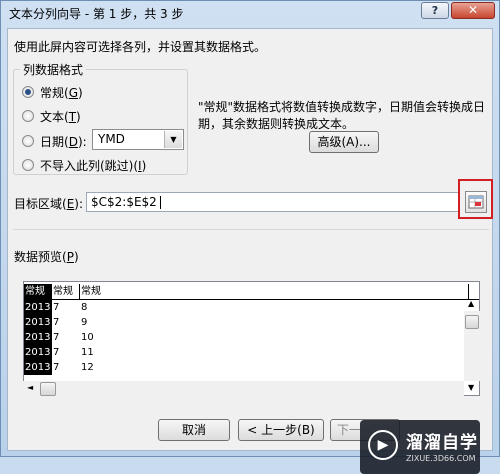  I want to click on text-caret, so click(160, 202).